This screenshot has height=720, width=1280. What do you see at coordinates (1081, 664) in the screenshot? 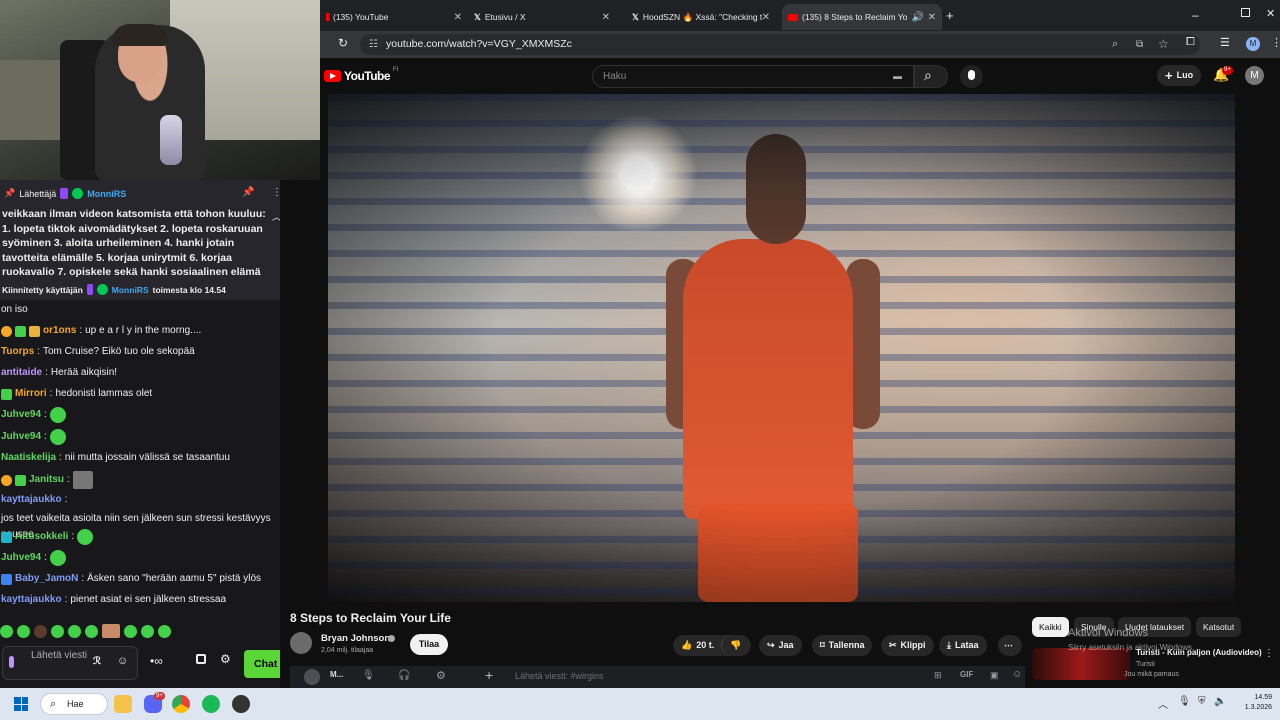
I see `related-video-thumbnail` at bounding box center [1081, 664].